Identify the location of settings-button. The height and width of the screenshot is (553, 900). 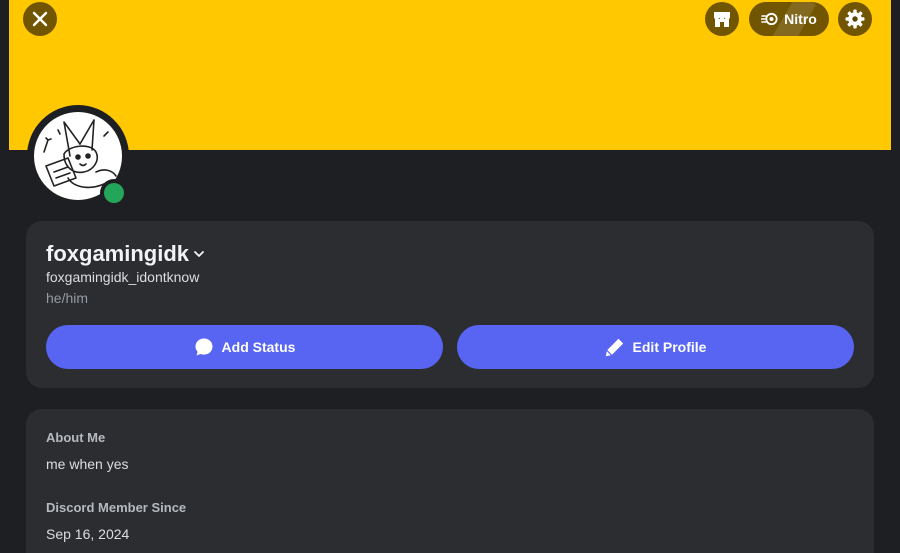
(855, 19).